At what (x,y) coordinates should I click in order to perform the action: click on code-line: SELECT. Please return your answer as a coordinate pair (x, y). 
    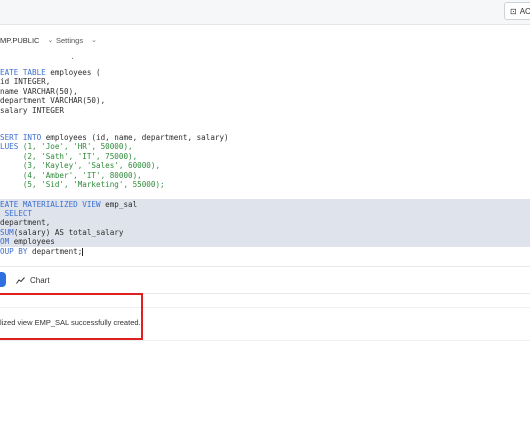
    Looking at the image, I should click on (16, 213).